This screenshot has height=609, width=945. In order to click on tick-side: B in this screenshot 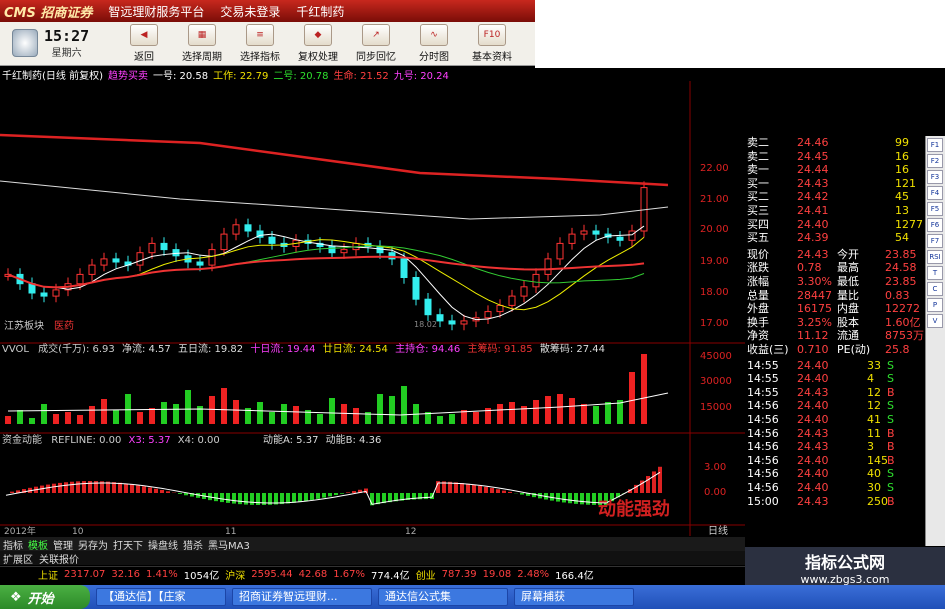, I will do `click(891, 392)`.